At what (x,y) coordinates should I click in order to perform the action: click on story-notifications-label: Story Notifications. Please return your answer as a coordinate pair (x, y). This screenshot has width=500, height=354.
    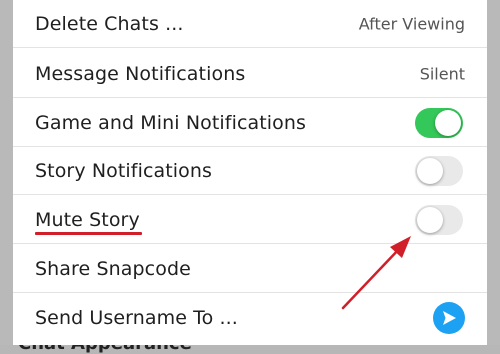
    Looking at the image, I should click on (124, 170).